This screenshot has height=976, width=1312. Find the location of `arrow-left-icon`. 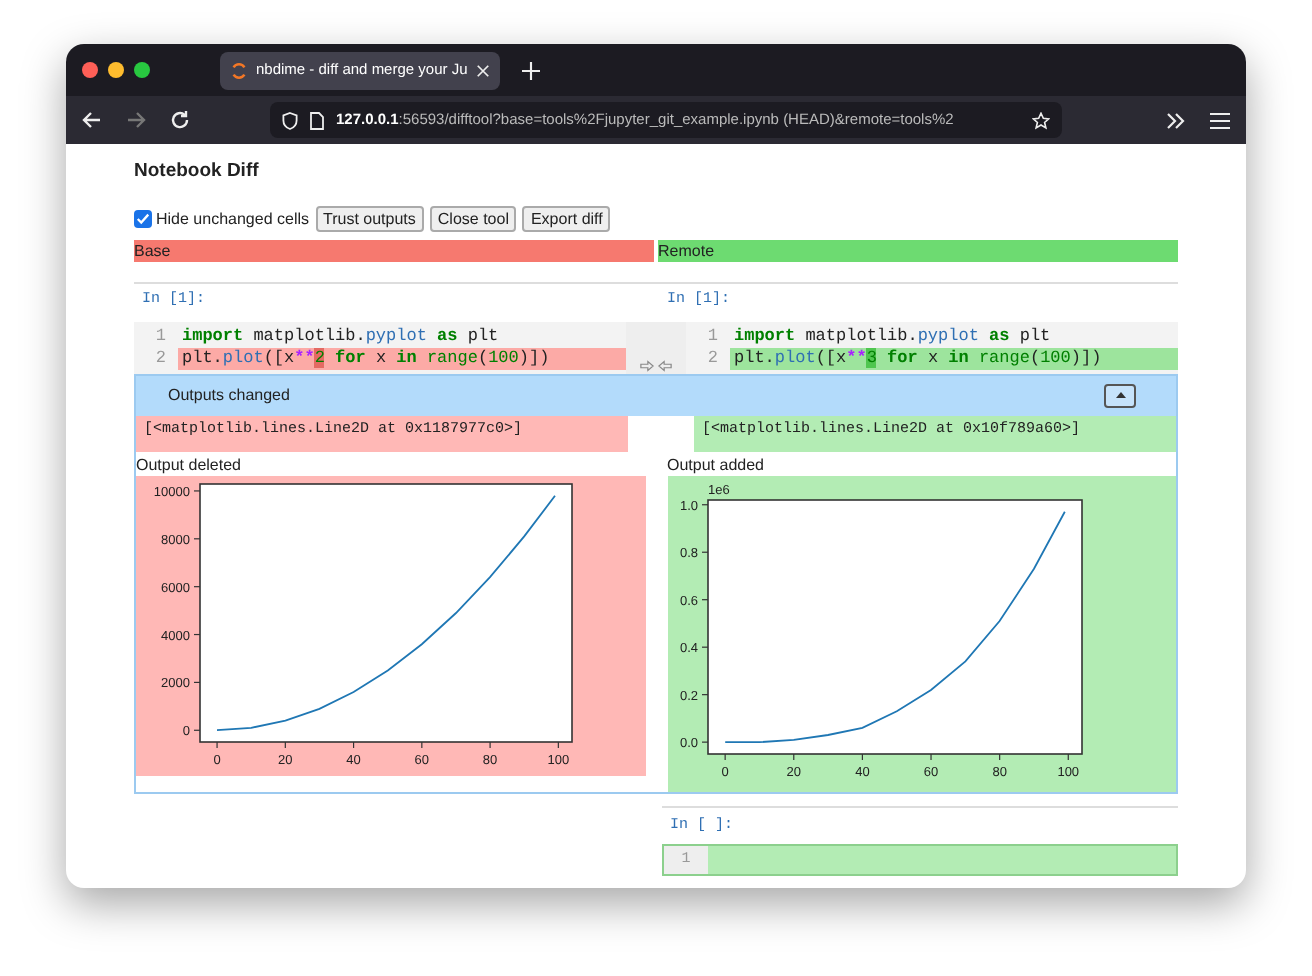

arrow-left-icon is located at coordinates (665, 365).